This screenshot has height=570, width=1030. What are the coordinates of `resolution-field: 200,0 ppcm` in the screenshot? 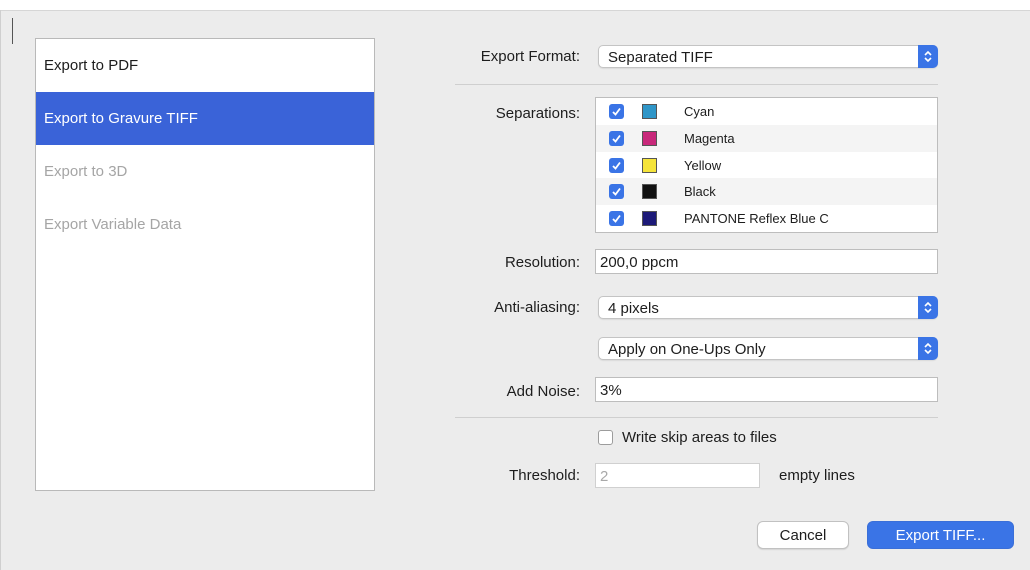 It's located at (766, 261).